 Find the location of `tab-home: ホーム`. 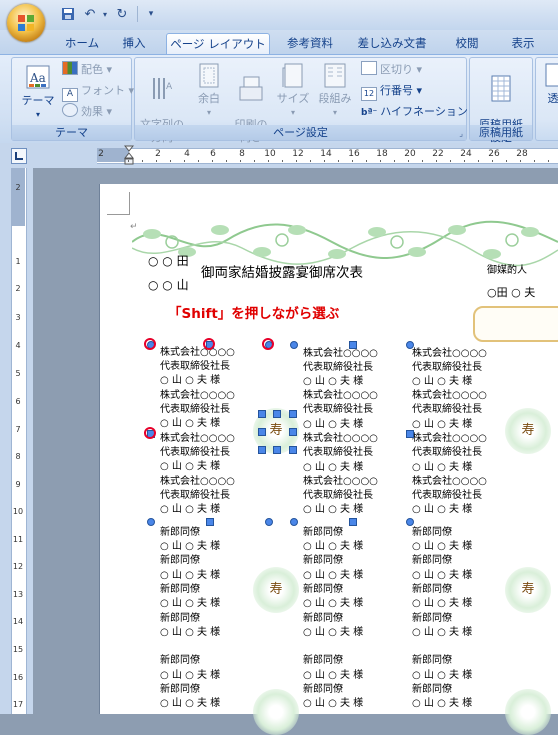

tab-home: ホーム is located at coordinates (82, 43).